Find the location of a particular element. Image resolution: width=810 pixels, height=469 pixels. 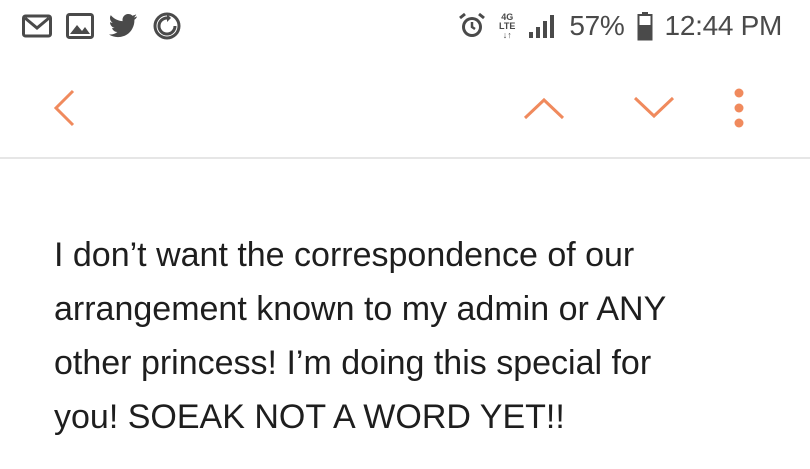

battery-percentage: 57% is located at coordinates (597, 25).